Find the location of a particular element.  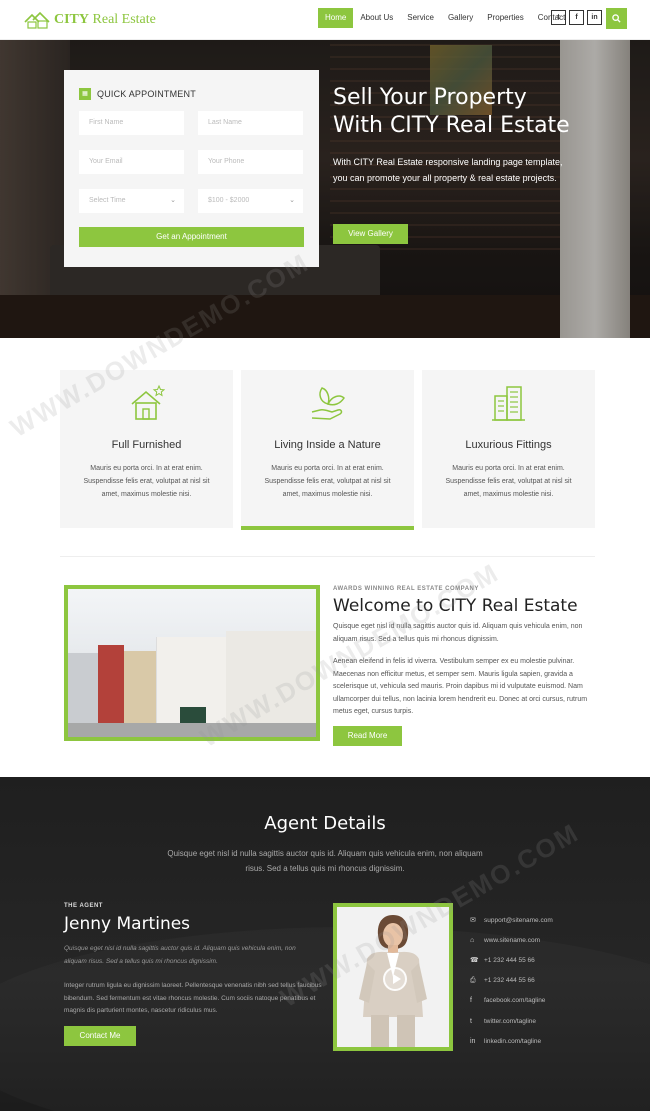

contact-facebook: f facebook.com/tagline is located at coordinates (511, 1001).